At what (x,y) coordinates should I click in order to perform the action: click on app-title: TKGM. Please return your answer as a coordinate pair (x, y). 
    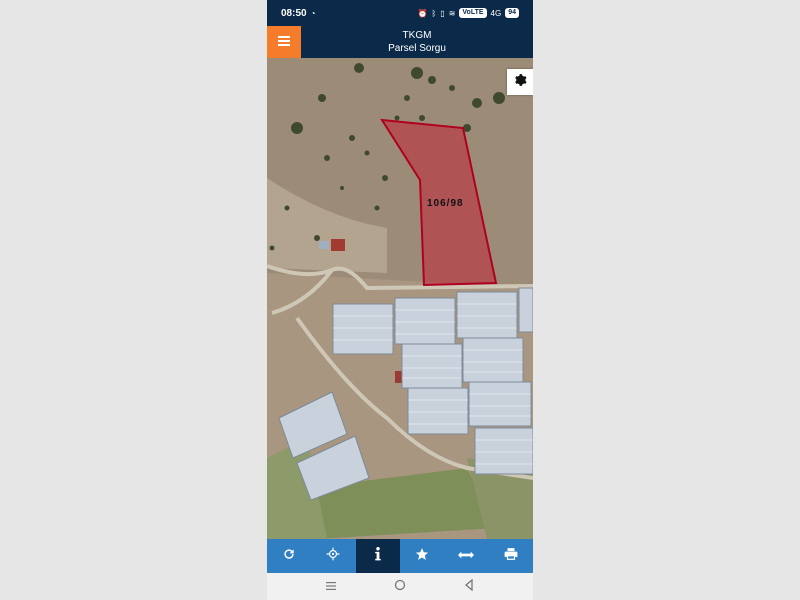
    Looking at the image, I should click on (417, 35).